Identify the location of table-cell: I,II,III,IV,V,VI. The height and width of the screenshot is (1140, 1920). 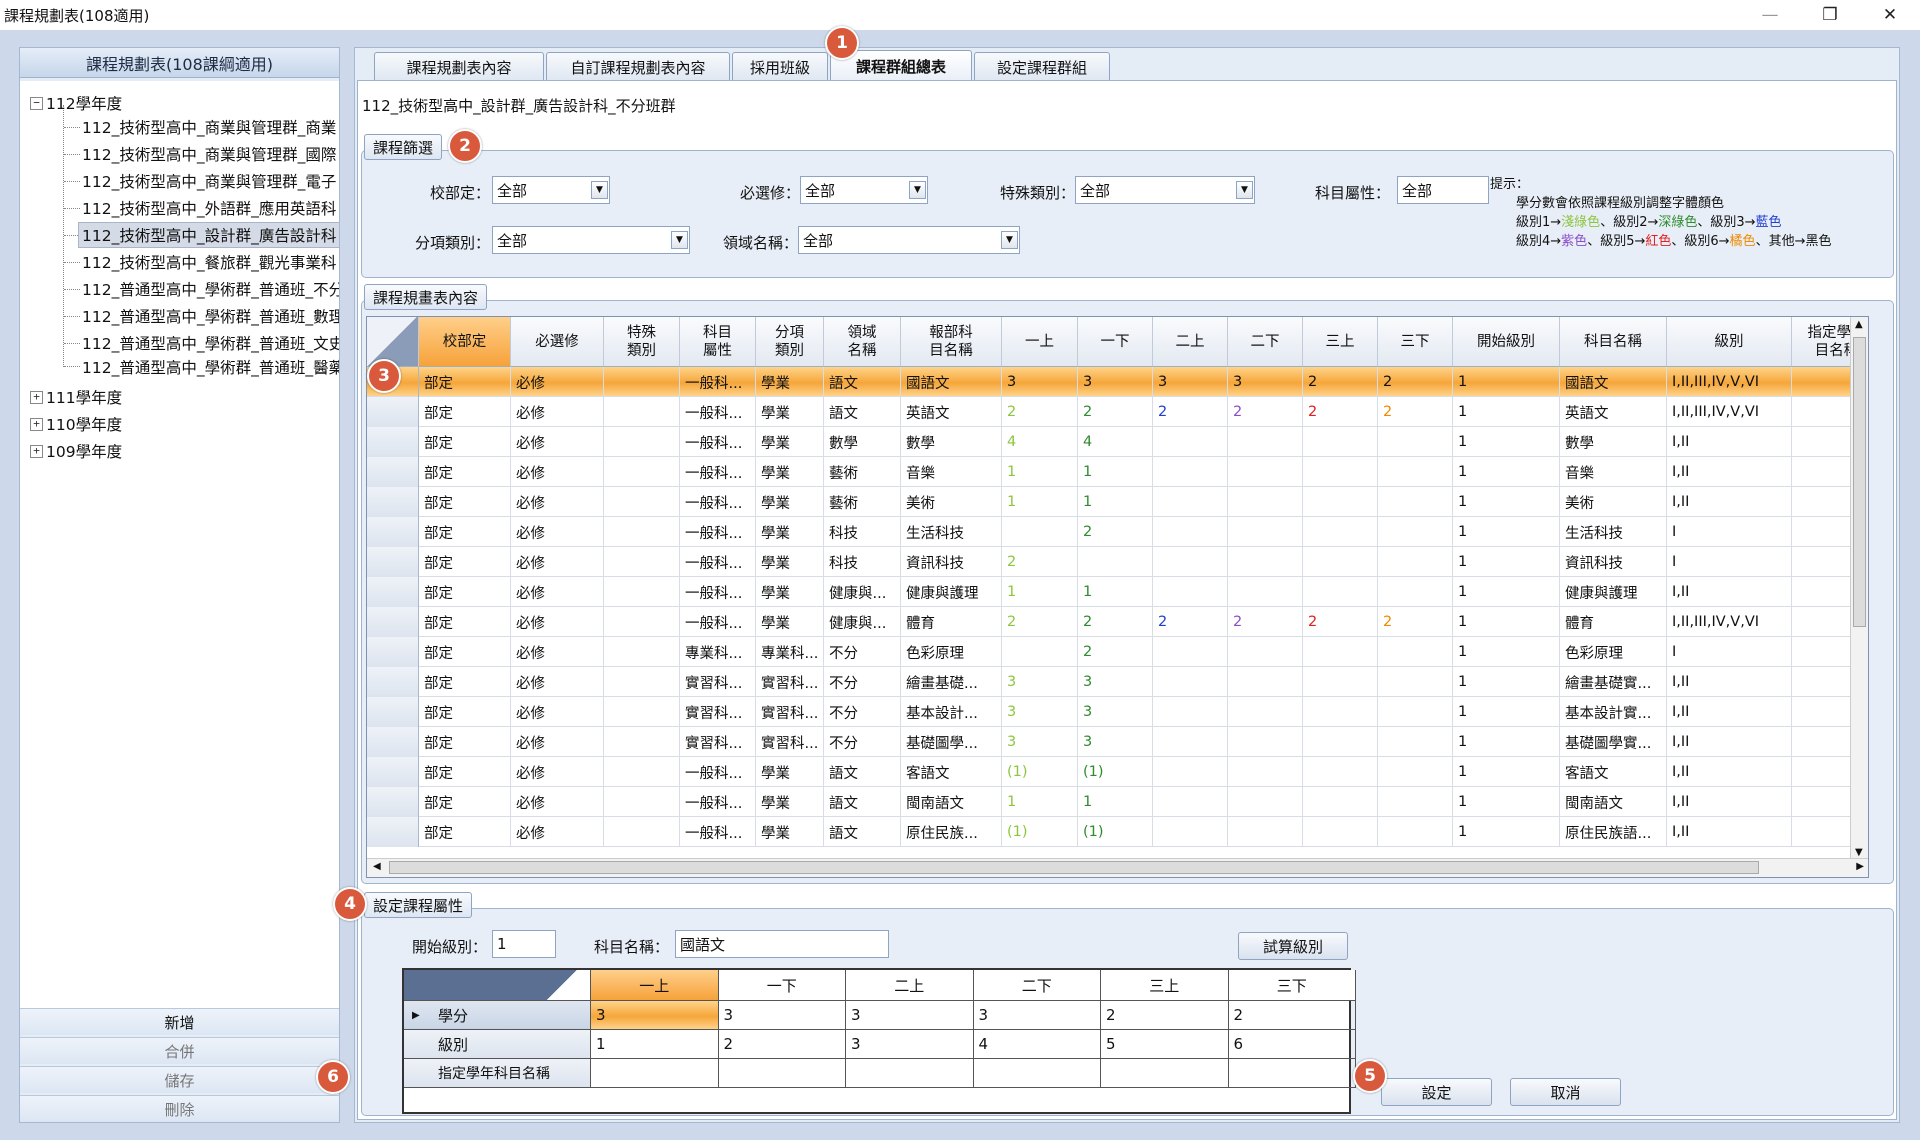
(1729, 382).